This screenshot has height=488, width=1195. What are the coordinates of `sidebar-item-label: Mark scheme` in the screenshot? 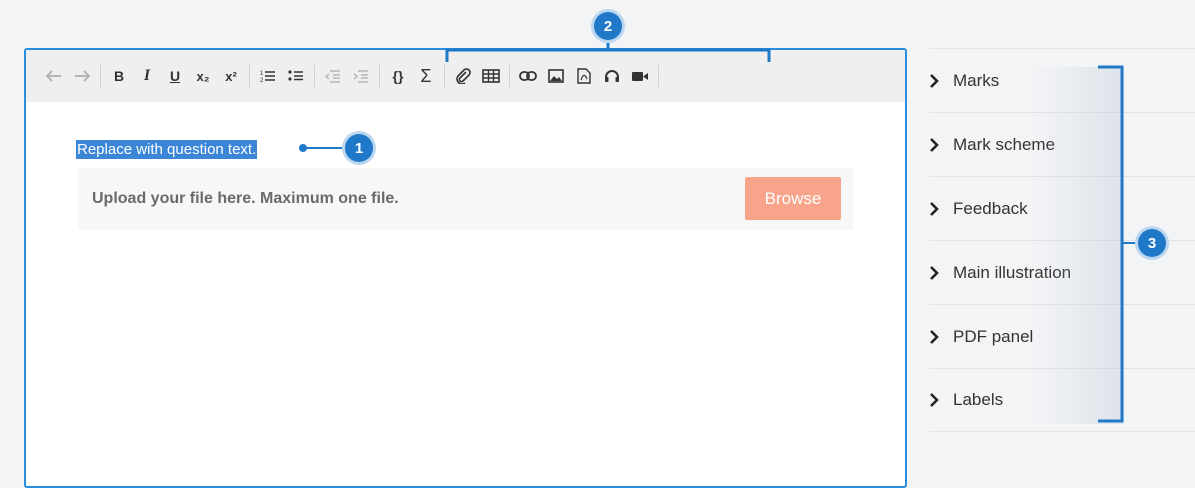 It's located at (1004, 144).